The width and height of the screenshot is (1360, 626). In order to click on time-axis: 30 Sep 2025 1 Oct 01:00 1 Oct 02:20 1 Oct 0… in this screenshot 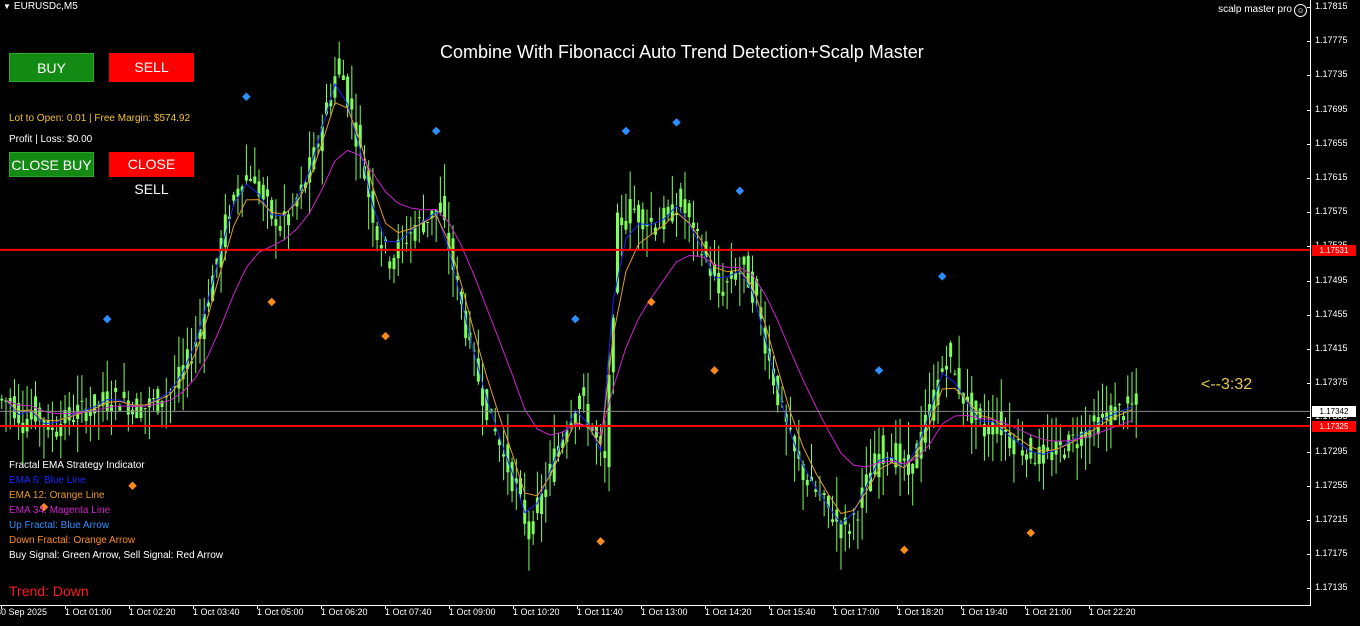, I will do `click(655, 615)`.